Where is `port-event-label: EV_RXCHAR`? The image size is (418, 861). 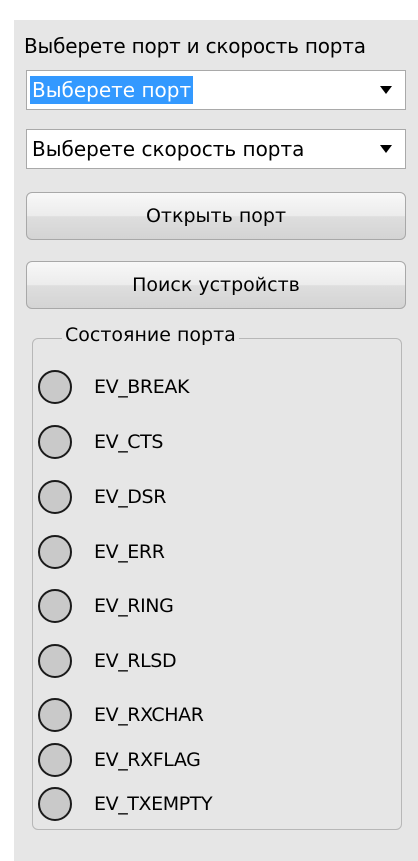
port-event-label: EV_RXCHAR is located at coordinates (149, 715).